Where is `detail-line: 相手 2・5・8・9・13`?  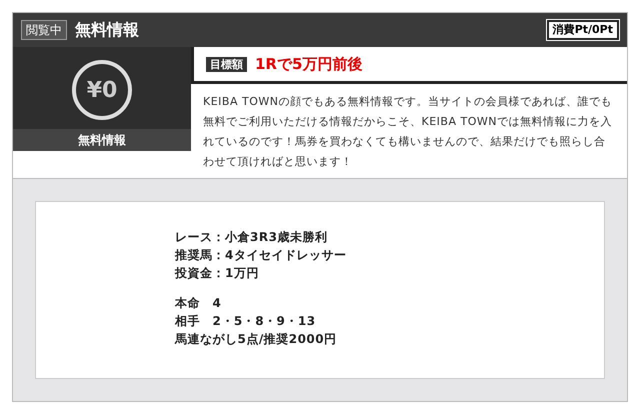 detail-line: 相手 2・5・8・9・13 is located at coordinates (246, 321).